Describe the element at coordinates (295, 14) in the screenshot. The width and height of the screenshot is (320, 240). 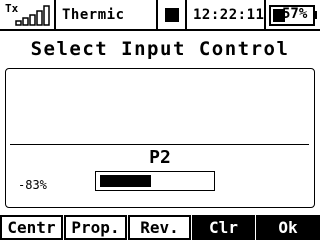
I see `battery-percent: 57%` at that location.